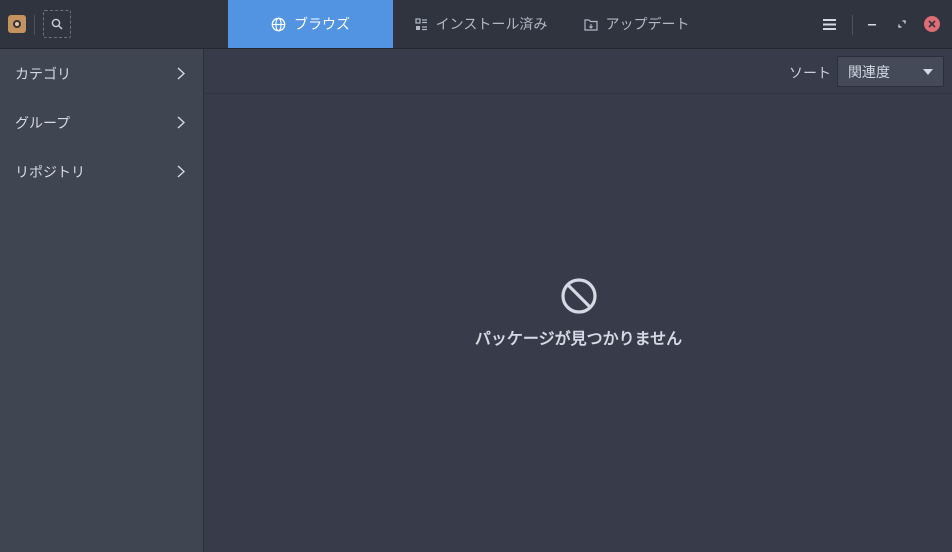 Image resolution: width=952 pixels, height=552 pixels. Describe the element at coordinates (278, 24) in the screenshot. I see `globe-icon` at that location.